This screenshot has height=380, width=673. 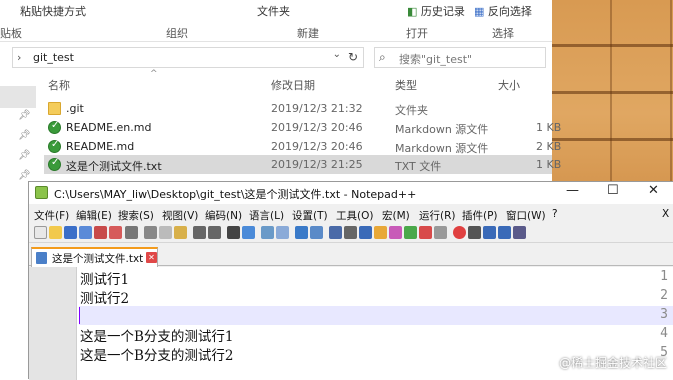 I want to click on group-organize: 组织, so click(x=177, y=33).